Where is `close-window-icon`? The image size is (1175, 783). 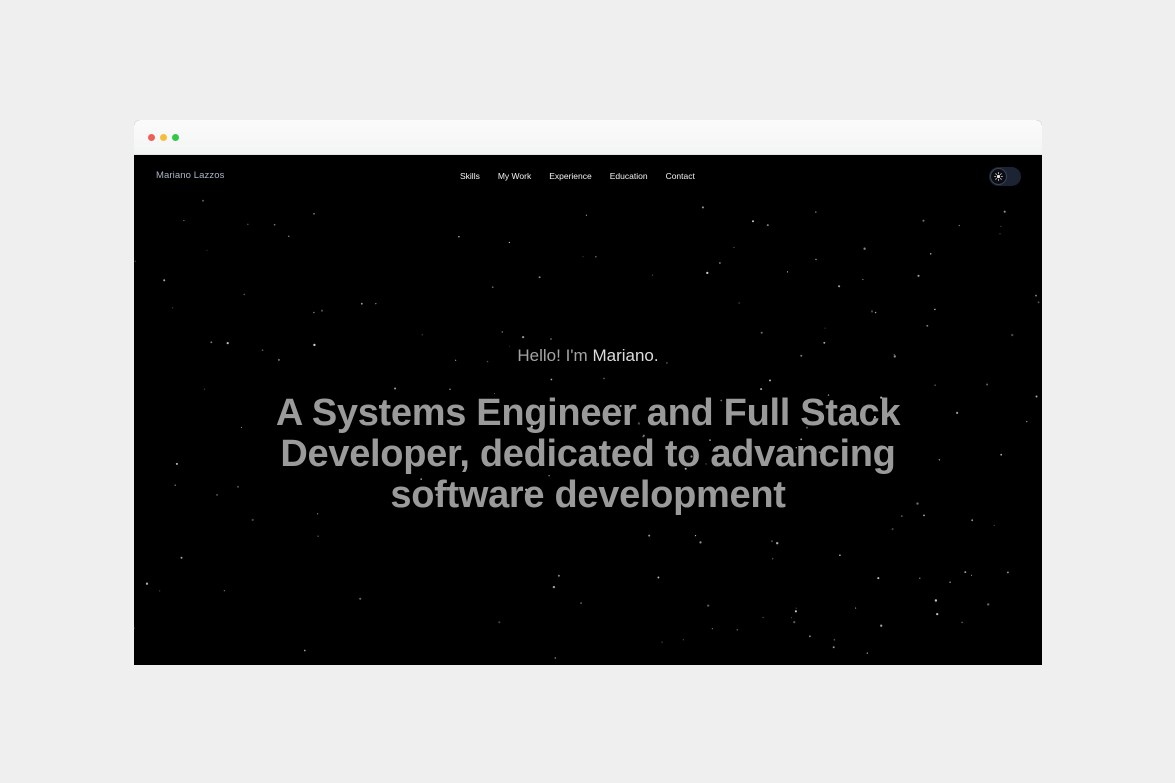
close-window-icon is located at coordinates (151, 137).